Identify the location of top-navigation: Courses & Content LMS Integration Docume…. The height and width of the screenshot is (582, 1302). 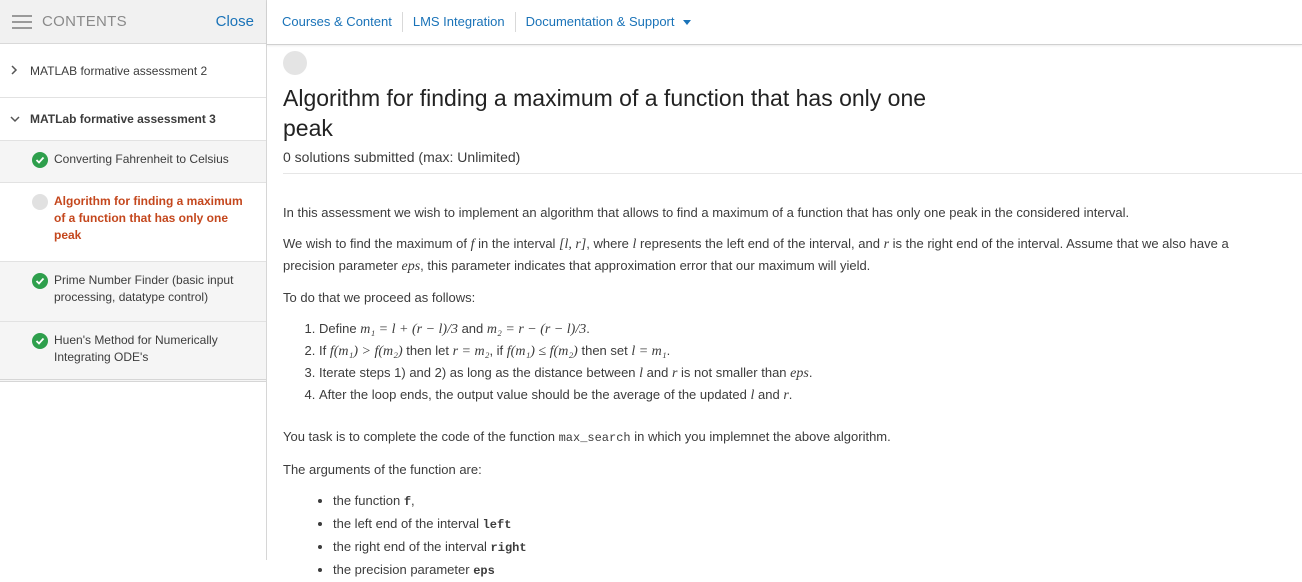
(784, 22).